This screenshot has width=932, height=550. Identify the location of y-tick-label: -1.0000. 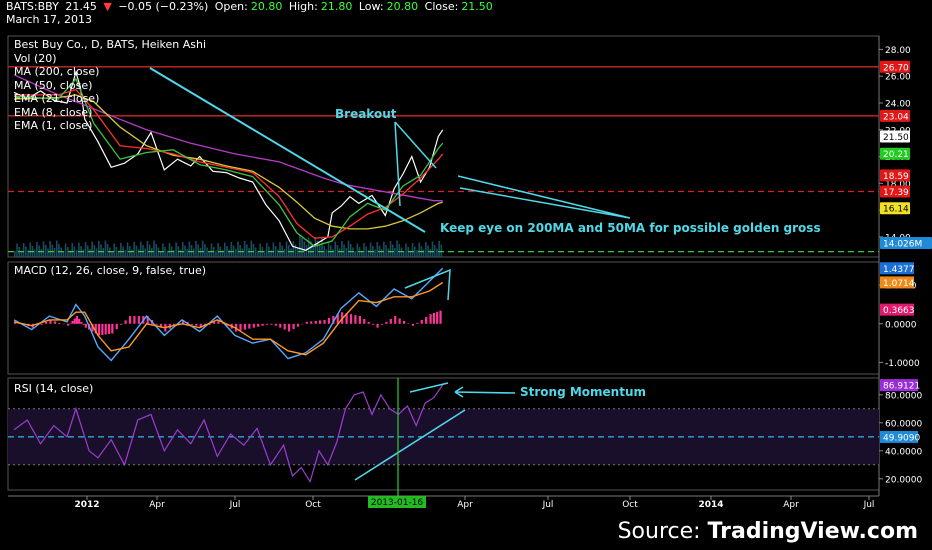
(902, 364).